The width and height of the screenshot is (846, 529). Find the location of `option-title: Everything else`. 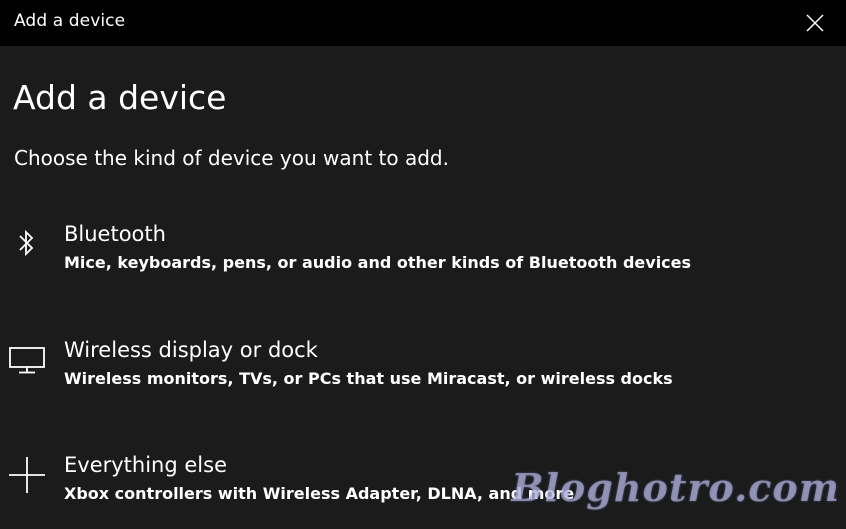

option-title: Everything else is located at coordinates (145, 465).